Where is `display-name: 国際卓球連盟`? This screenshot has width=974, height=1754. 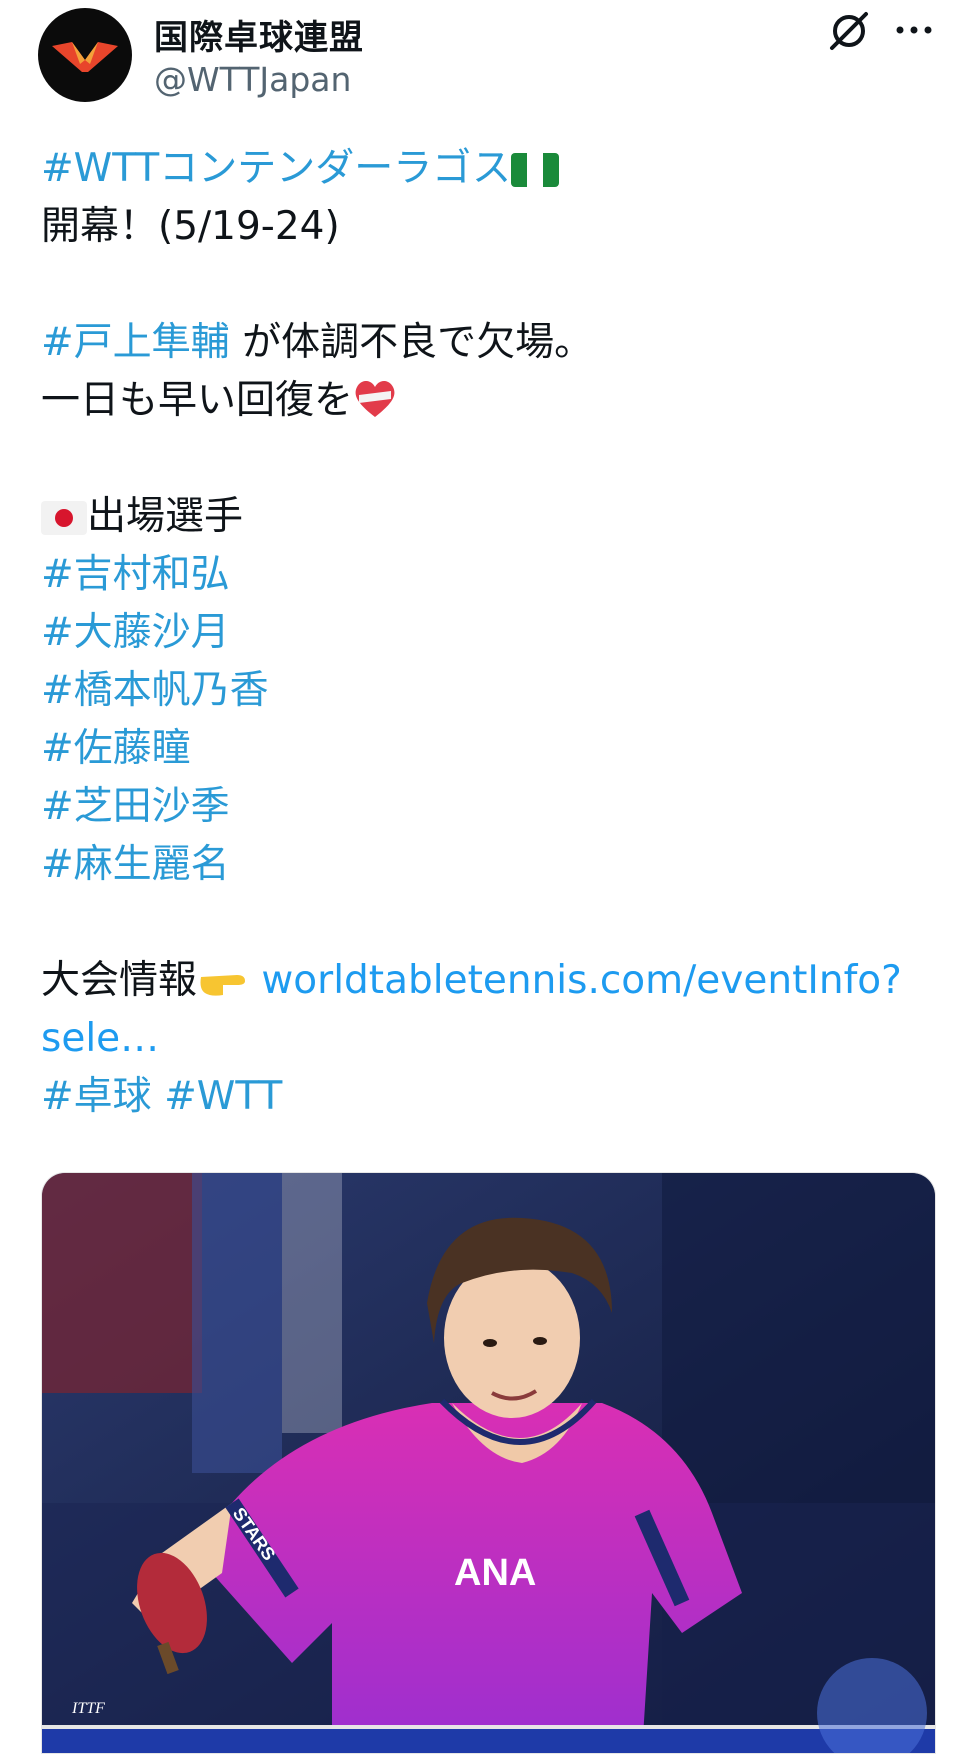
display-name: 国際卓球連盟 is located at coordinates (259, 34).